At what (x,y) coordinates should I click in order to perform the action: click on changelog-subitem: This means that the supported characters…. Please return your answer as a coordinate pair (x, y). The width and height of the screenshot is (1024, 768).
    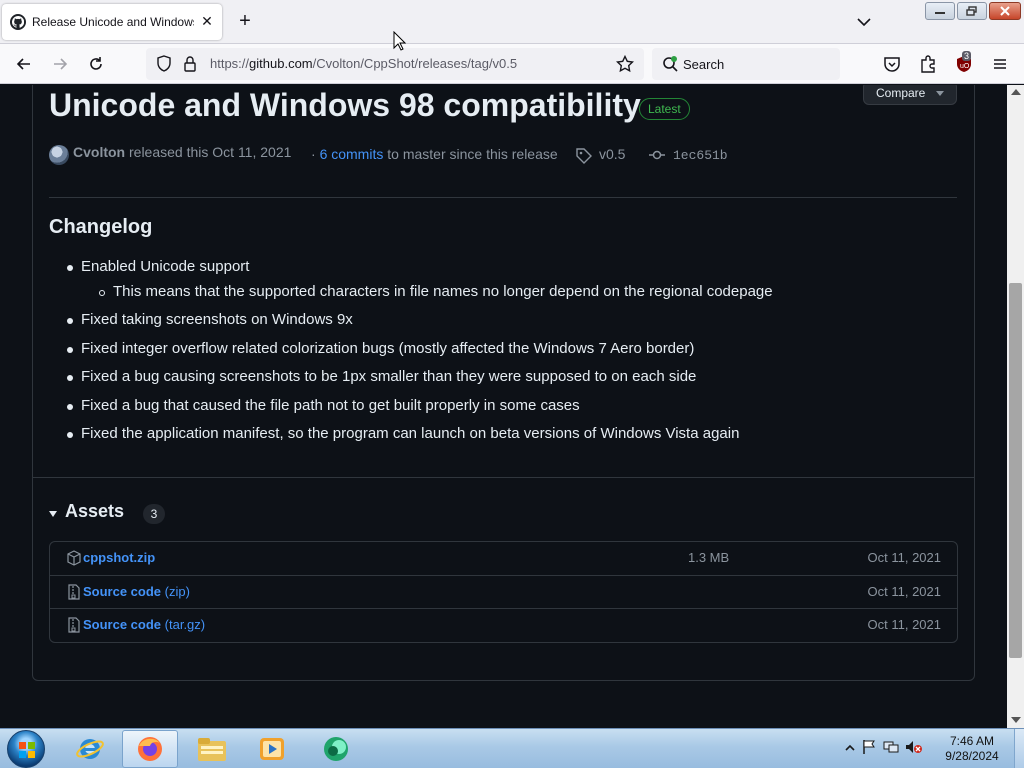
    Looking at the image, I should click on (443, 291).